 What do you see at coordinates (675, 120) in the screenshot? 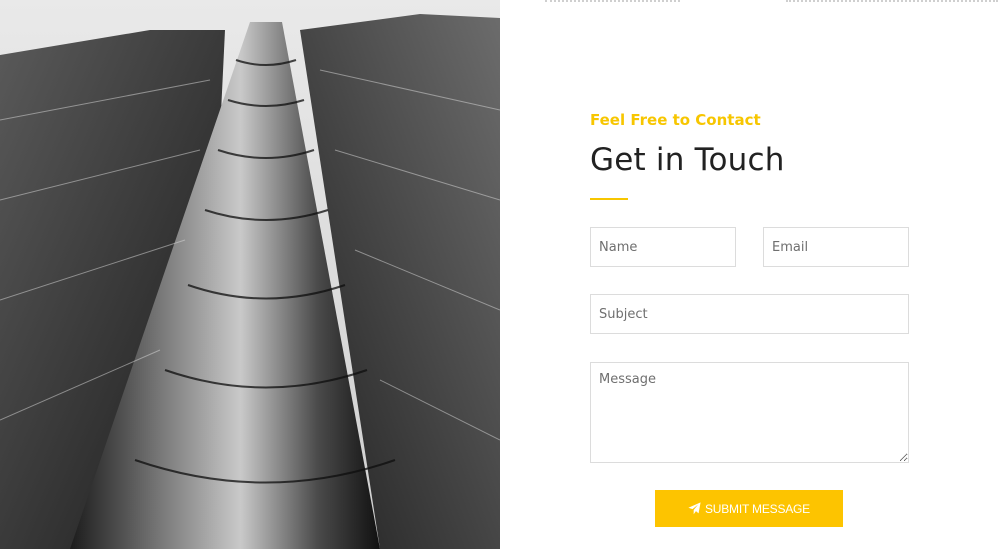
I see `section-eyebrow: Feel Free to Contact` at bounding box center [675, 120].